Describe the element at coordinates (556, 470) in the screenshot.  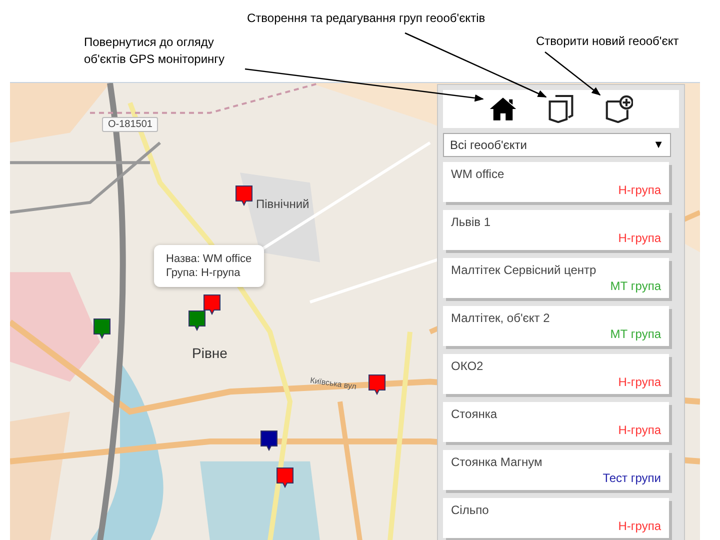
I see `geo-object-card: Стоянка Магнум Тест групи` at that location.